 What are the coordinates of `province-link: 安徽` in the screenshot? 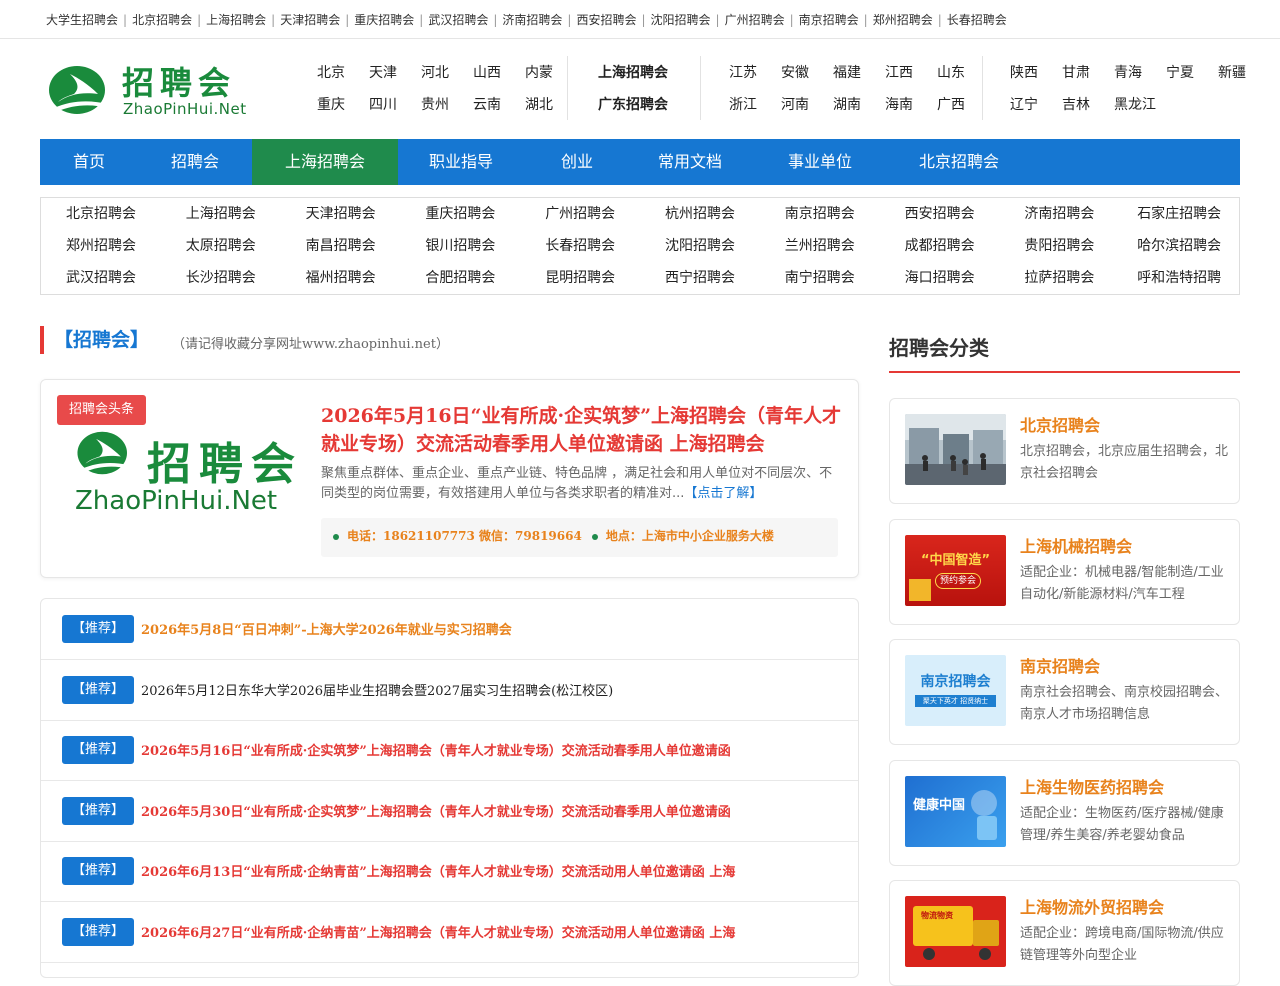 It's located at (795, 72).